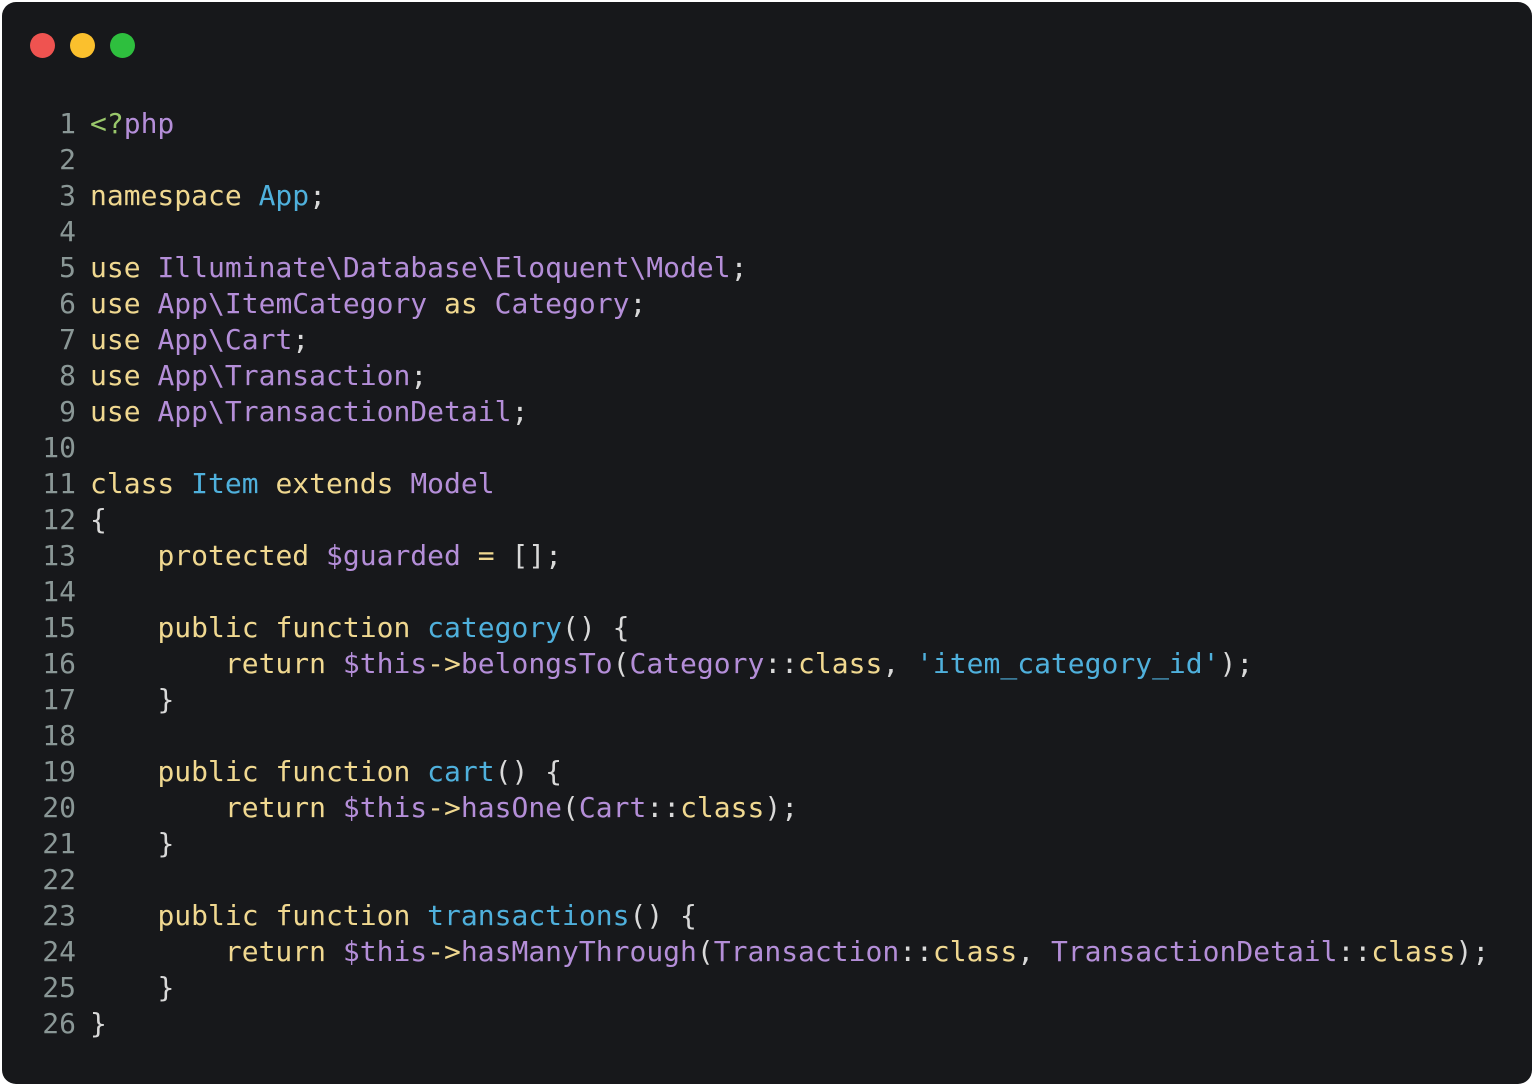  Describe the element at coordinates (59, 807) in the screenshot. I see `line-number: 20` at that location.